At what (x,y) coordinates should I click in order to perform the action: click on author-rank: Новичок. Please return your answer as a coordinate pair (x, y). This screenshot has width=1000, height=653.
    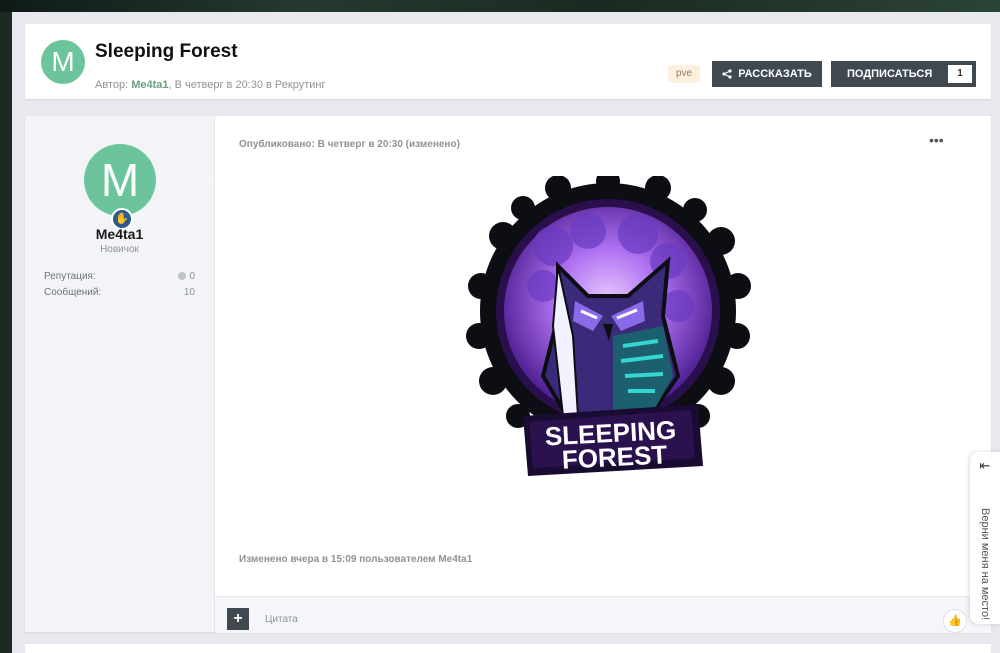
    Looking at the image, I should click on (119, 249).